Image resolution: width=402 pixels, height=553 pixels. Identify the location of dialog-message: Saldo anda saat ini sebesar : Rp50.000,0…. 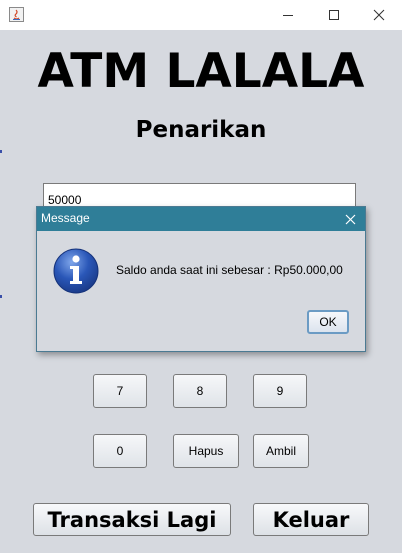
(229, 270).